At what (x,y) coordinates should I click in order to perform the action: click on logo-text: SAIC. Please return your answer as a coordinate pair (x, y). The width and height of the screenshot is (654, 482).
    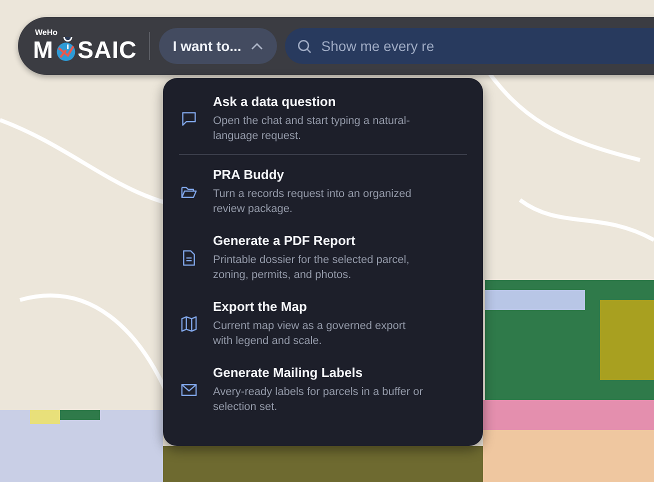
    Looking at the image, I should click on (107, 51).